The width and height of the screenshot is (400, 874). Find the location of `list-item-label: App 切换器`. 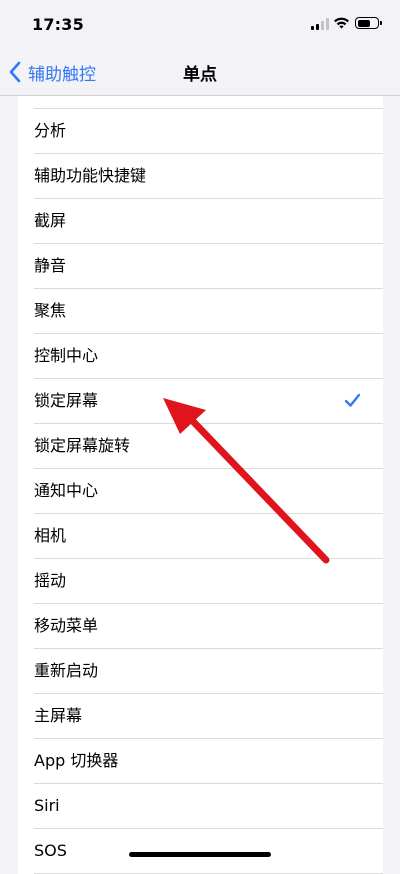

list-item-label: App 切换器 is located at coordinates (76, 760).